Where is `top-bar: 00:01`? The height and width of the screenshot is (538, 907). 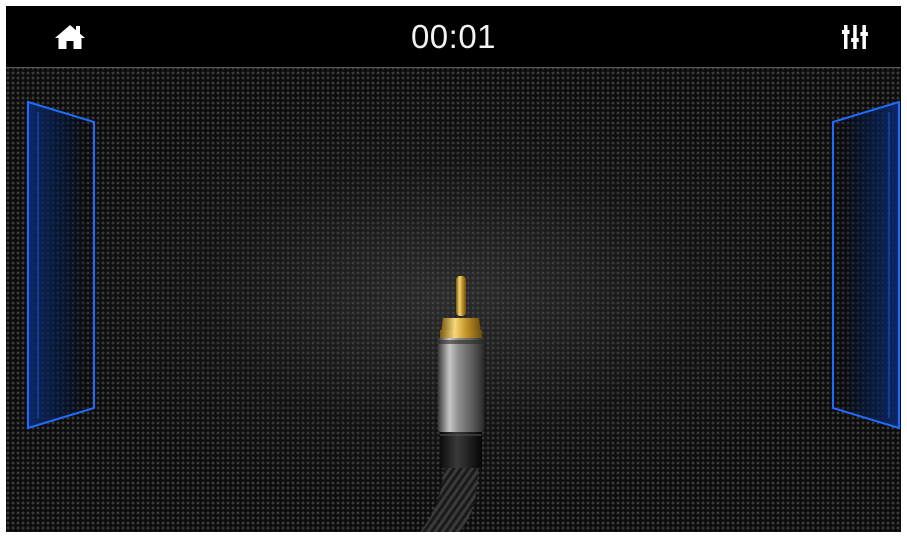 top-bar: 00:01 is located at coordinates (453, 37).